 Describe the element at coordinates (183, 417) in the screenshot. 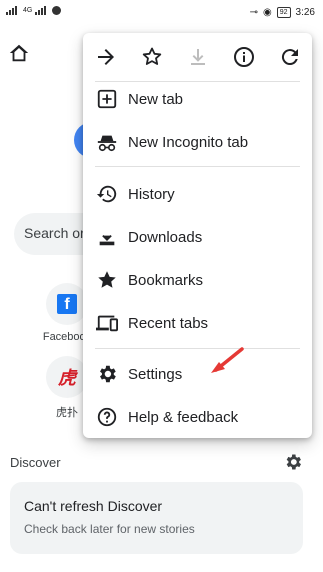

I see `menu-item-label: Help & feedback` at that location.